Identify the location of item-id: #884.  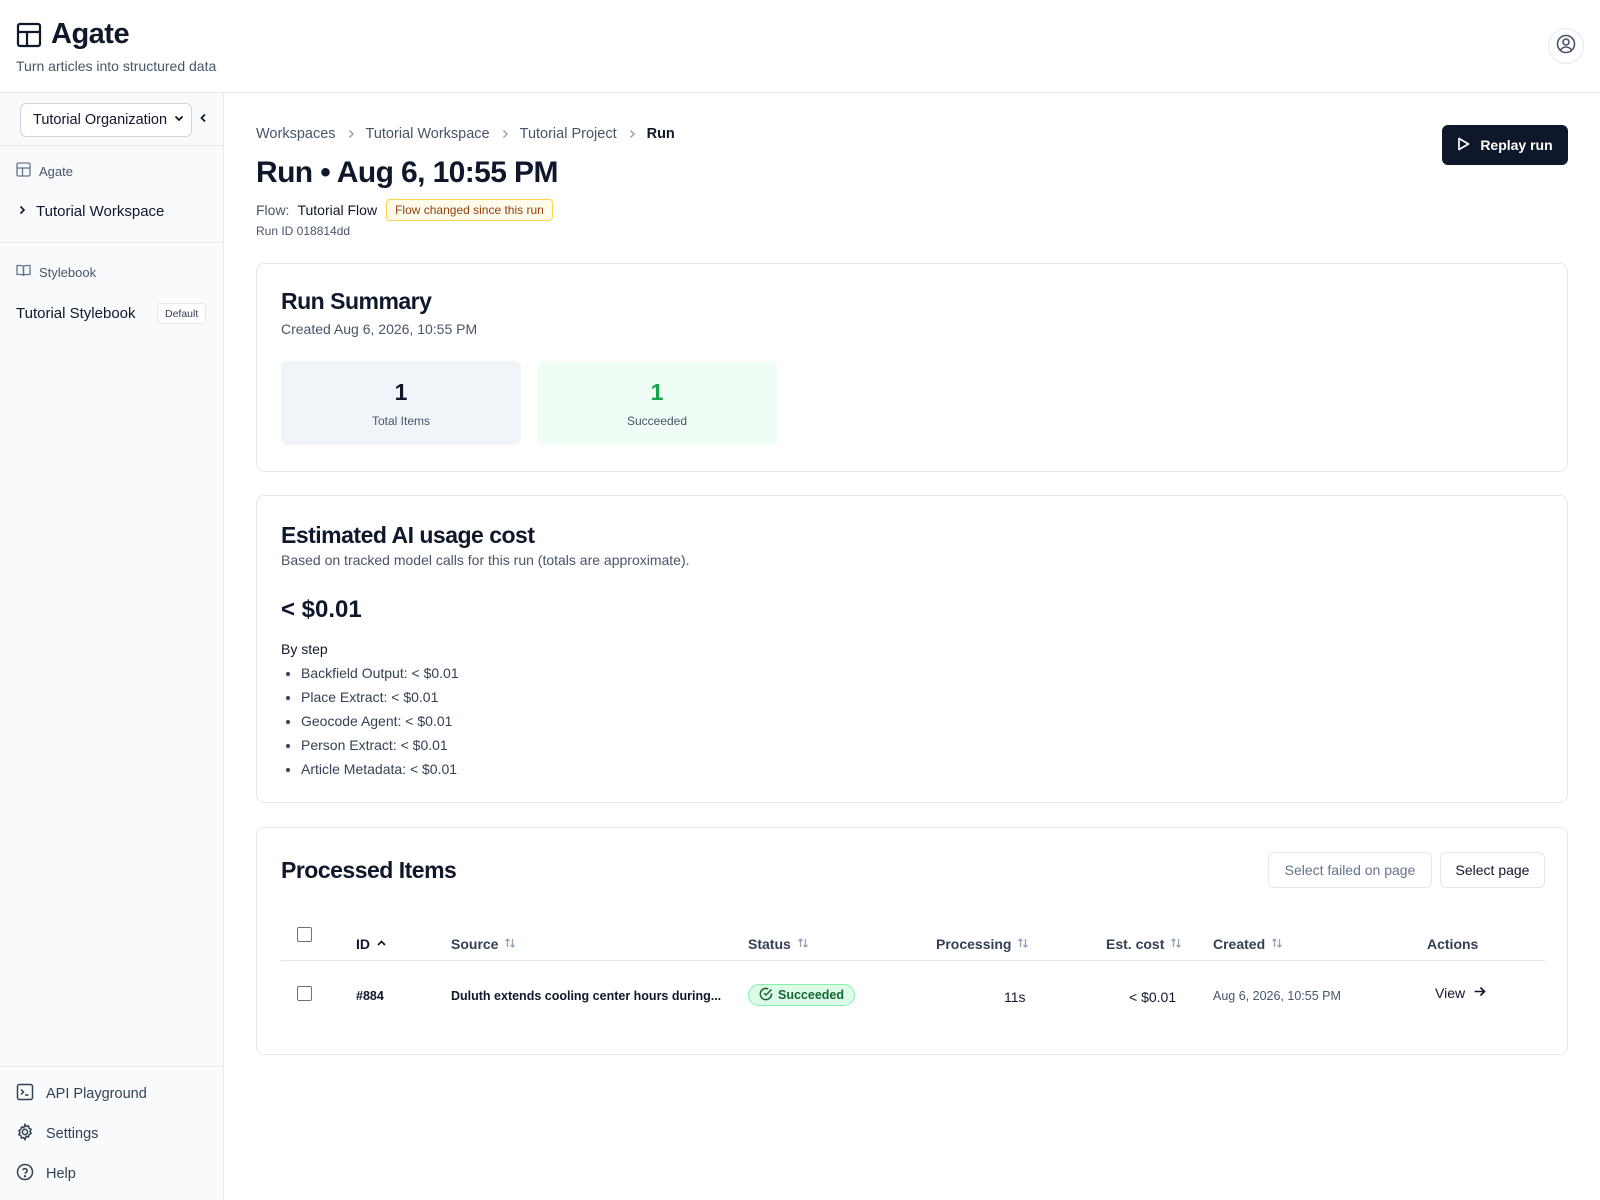
(370, 996).